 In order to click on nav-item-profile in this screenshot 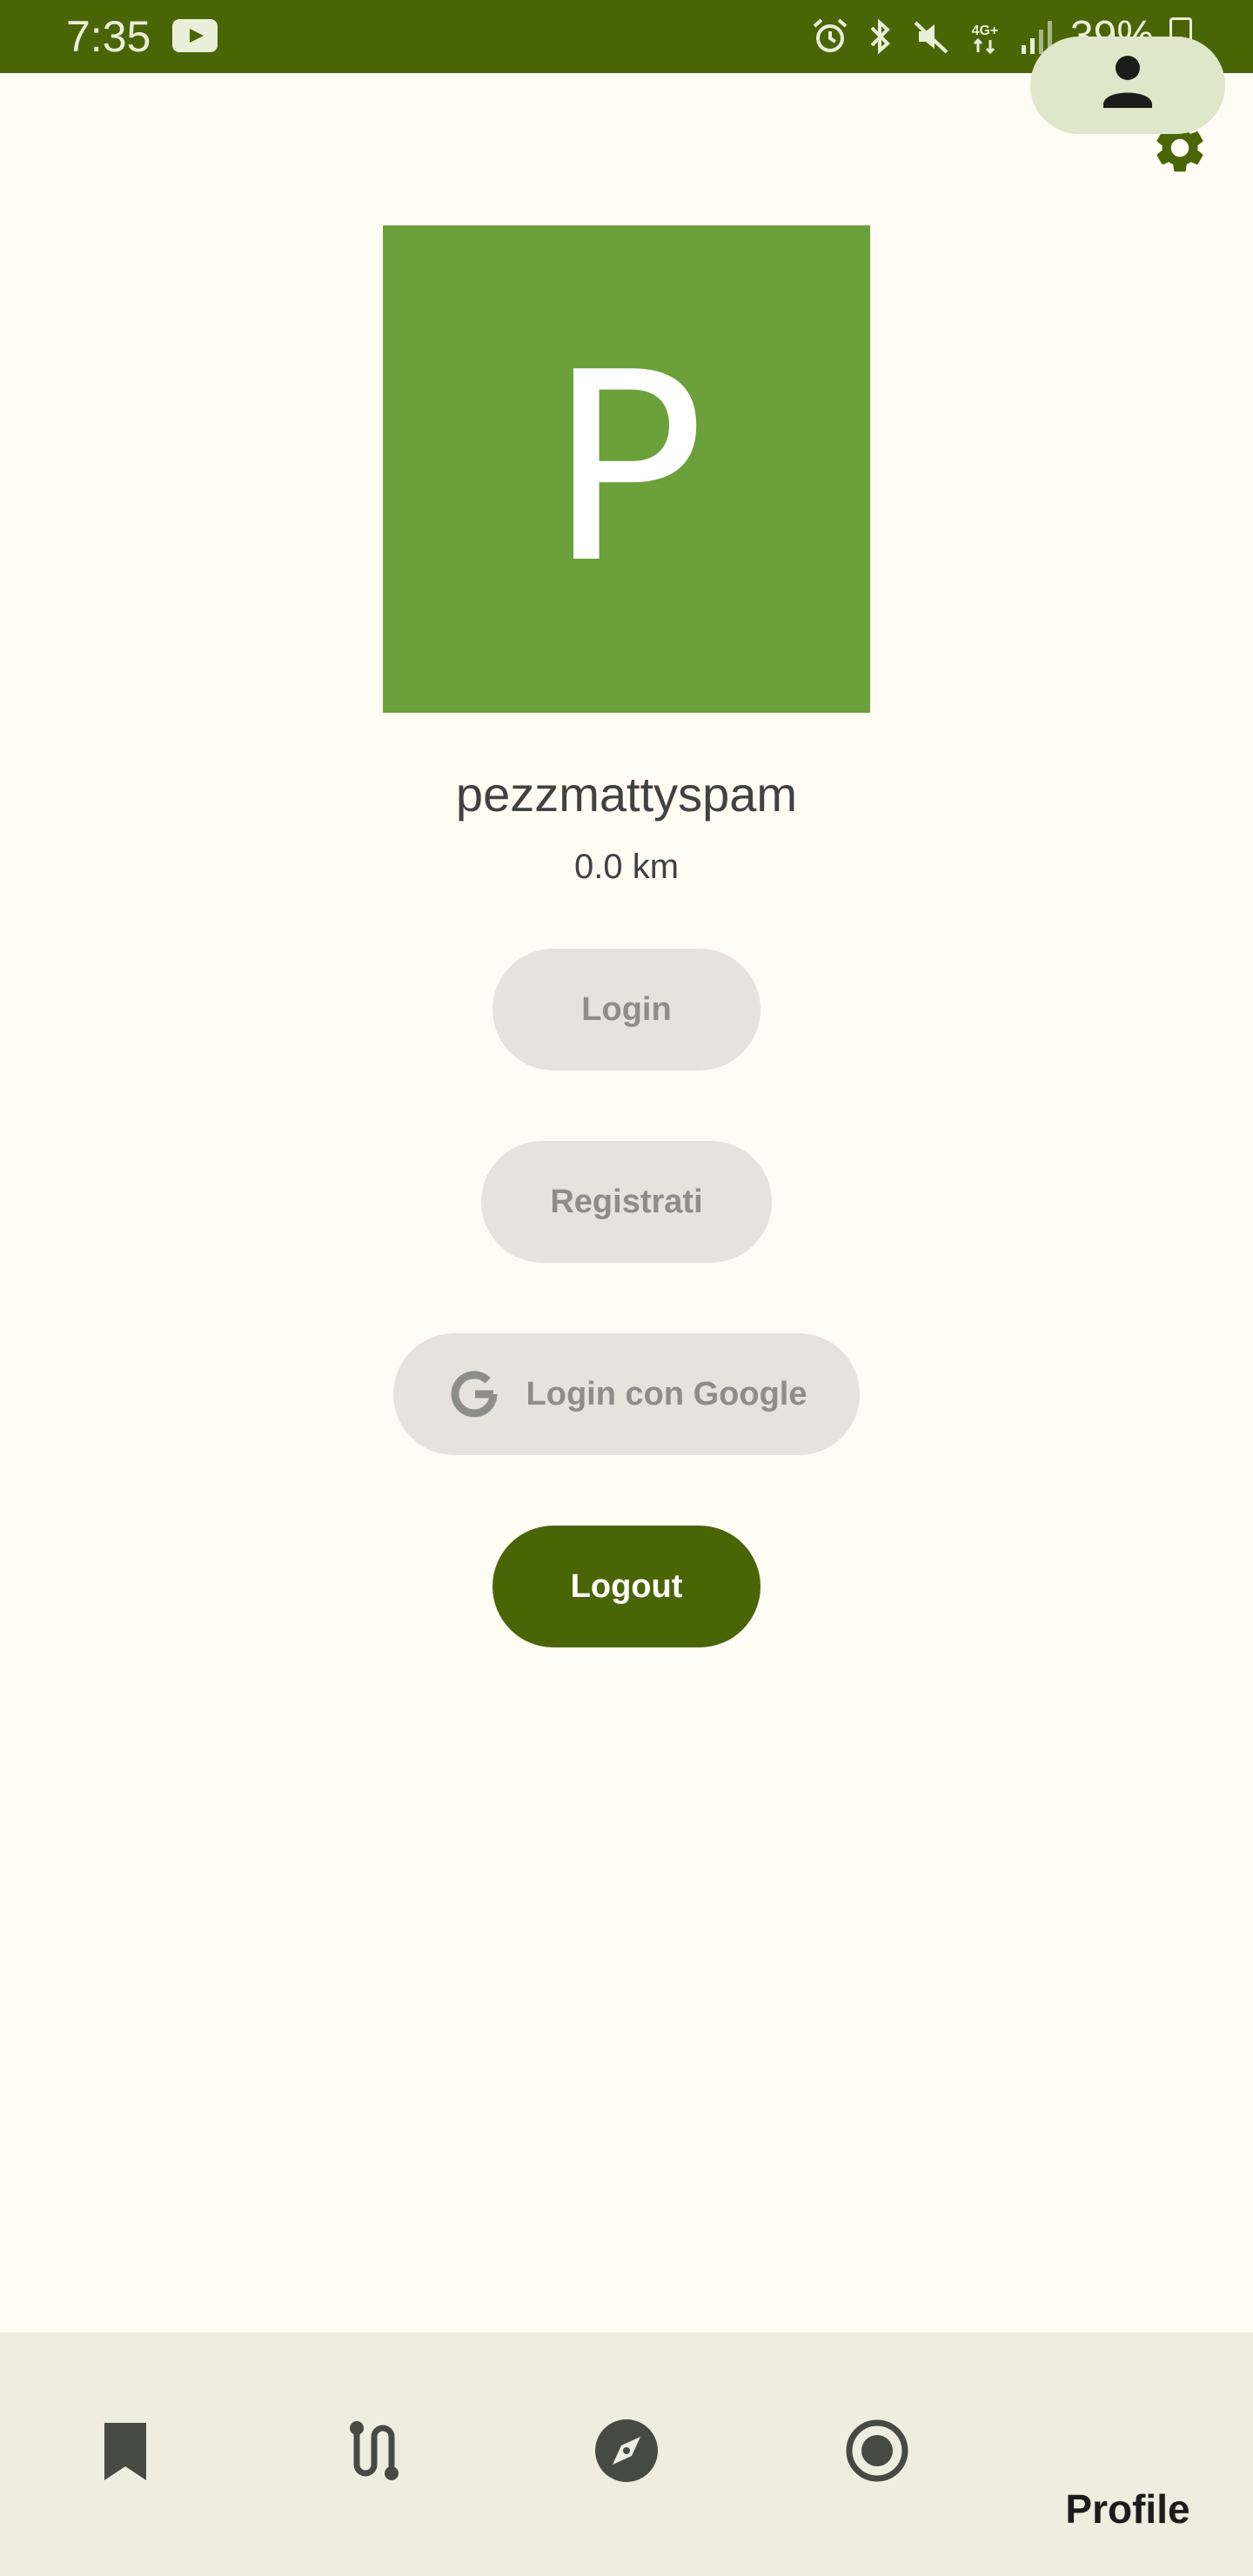, I will do `click(1127, 2454)`.